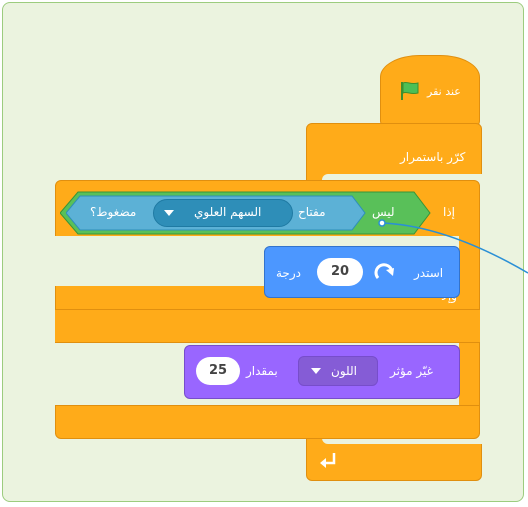  What do you see at coordinates (113, 212) in the screenshot?
I see `pressed-label: مضغوط؟` at bounding box center [113, 212].